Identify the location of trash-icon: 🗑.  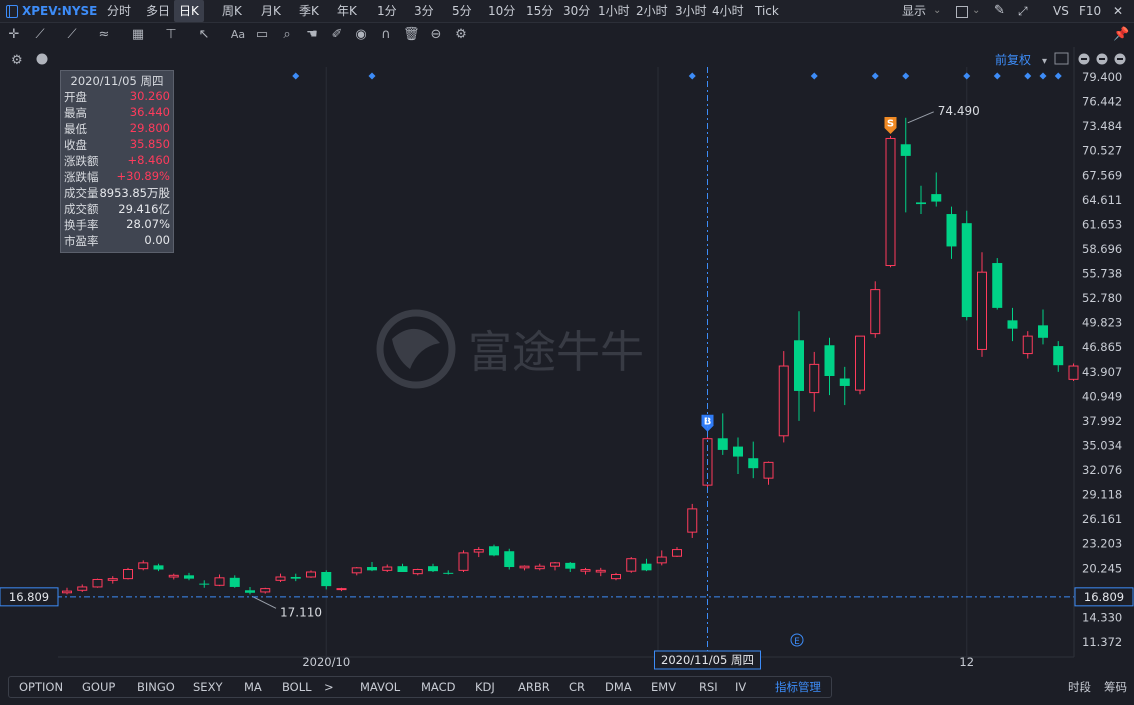
(411, 35).